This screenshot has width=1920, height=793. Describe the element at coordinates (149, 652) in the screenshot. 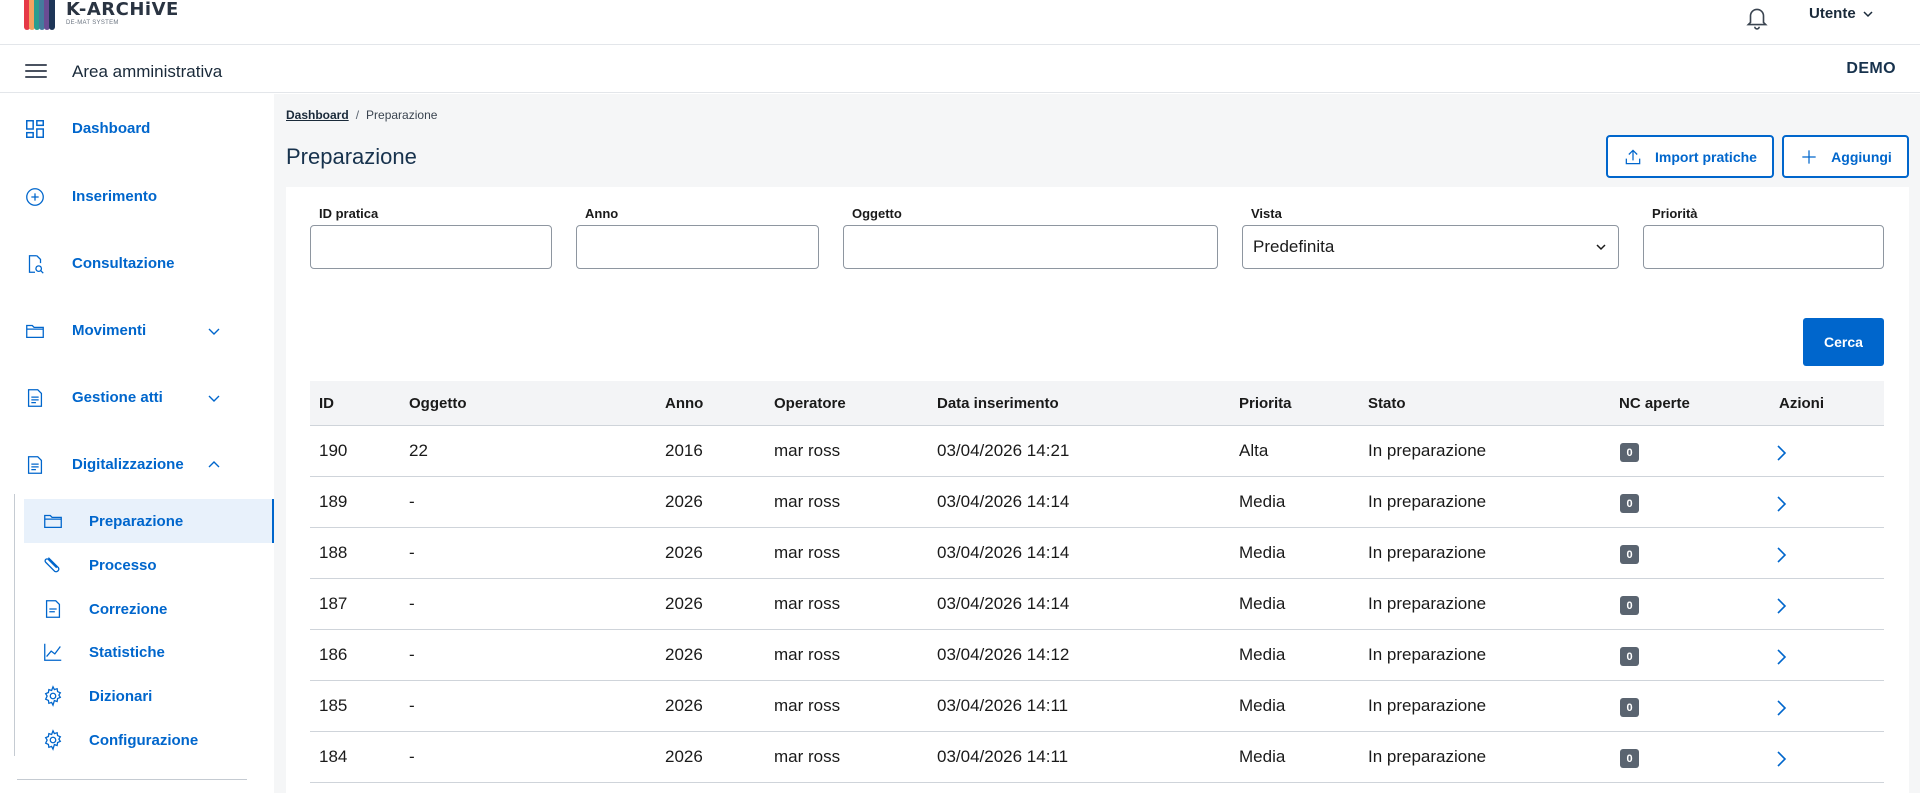

I see `sidebar-subitem-statistiche: Statistiche` at that location.